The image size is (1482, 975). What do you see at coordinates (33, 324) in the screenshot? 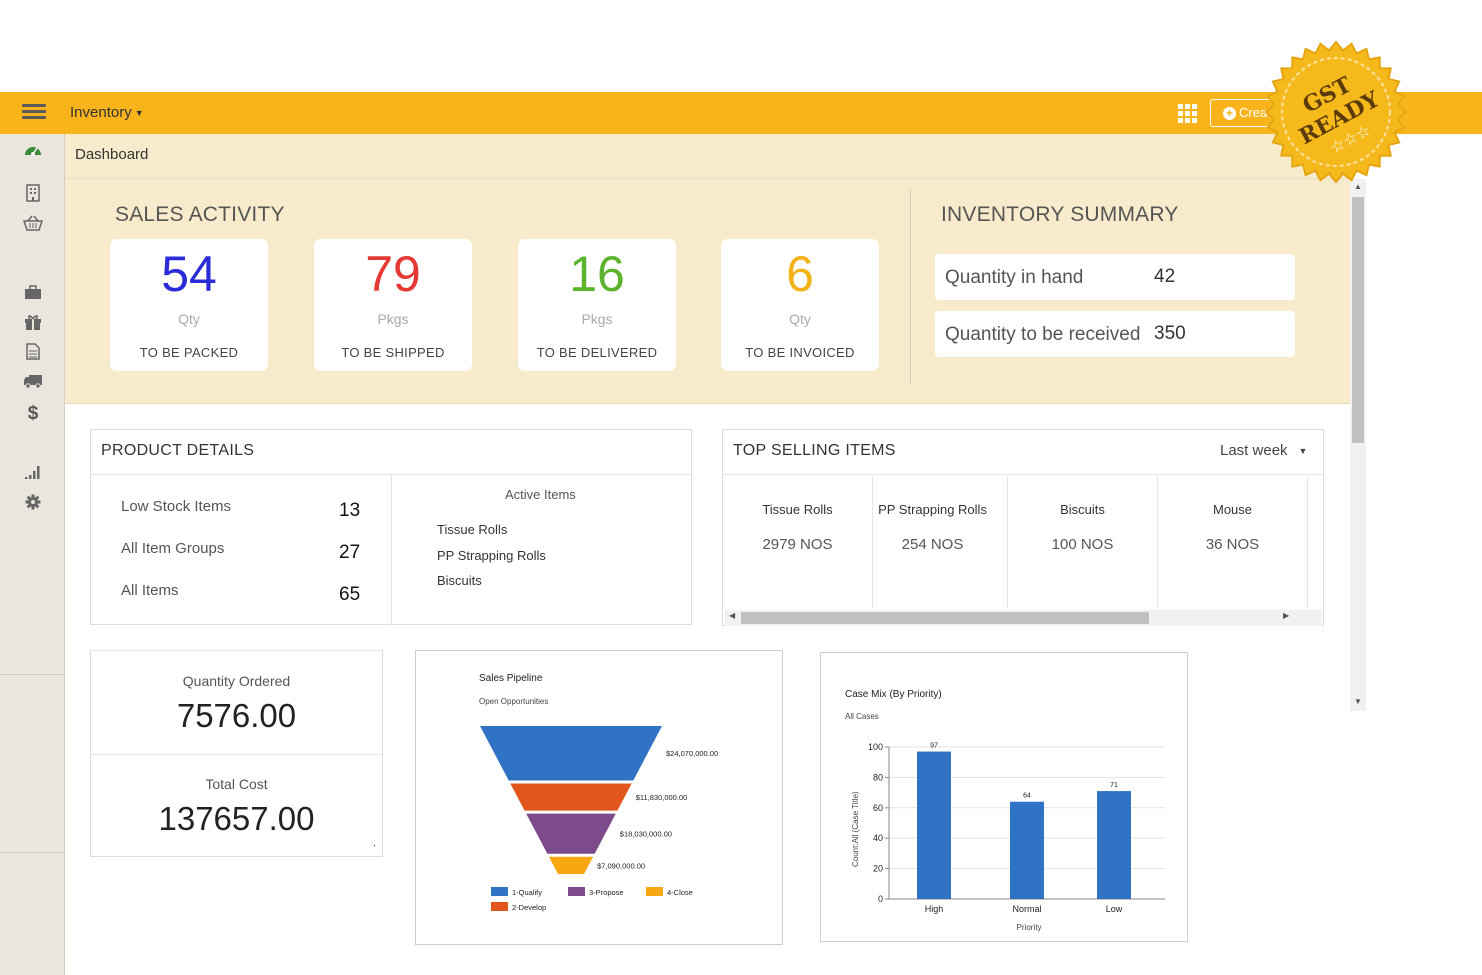
I see `gift-icon` at bounding box center [33, 324].